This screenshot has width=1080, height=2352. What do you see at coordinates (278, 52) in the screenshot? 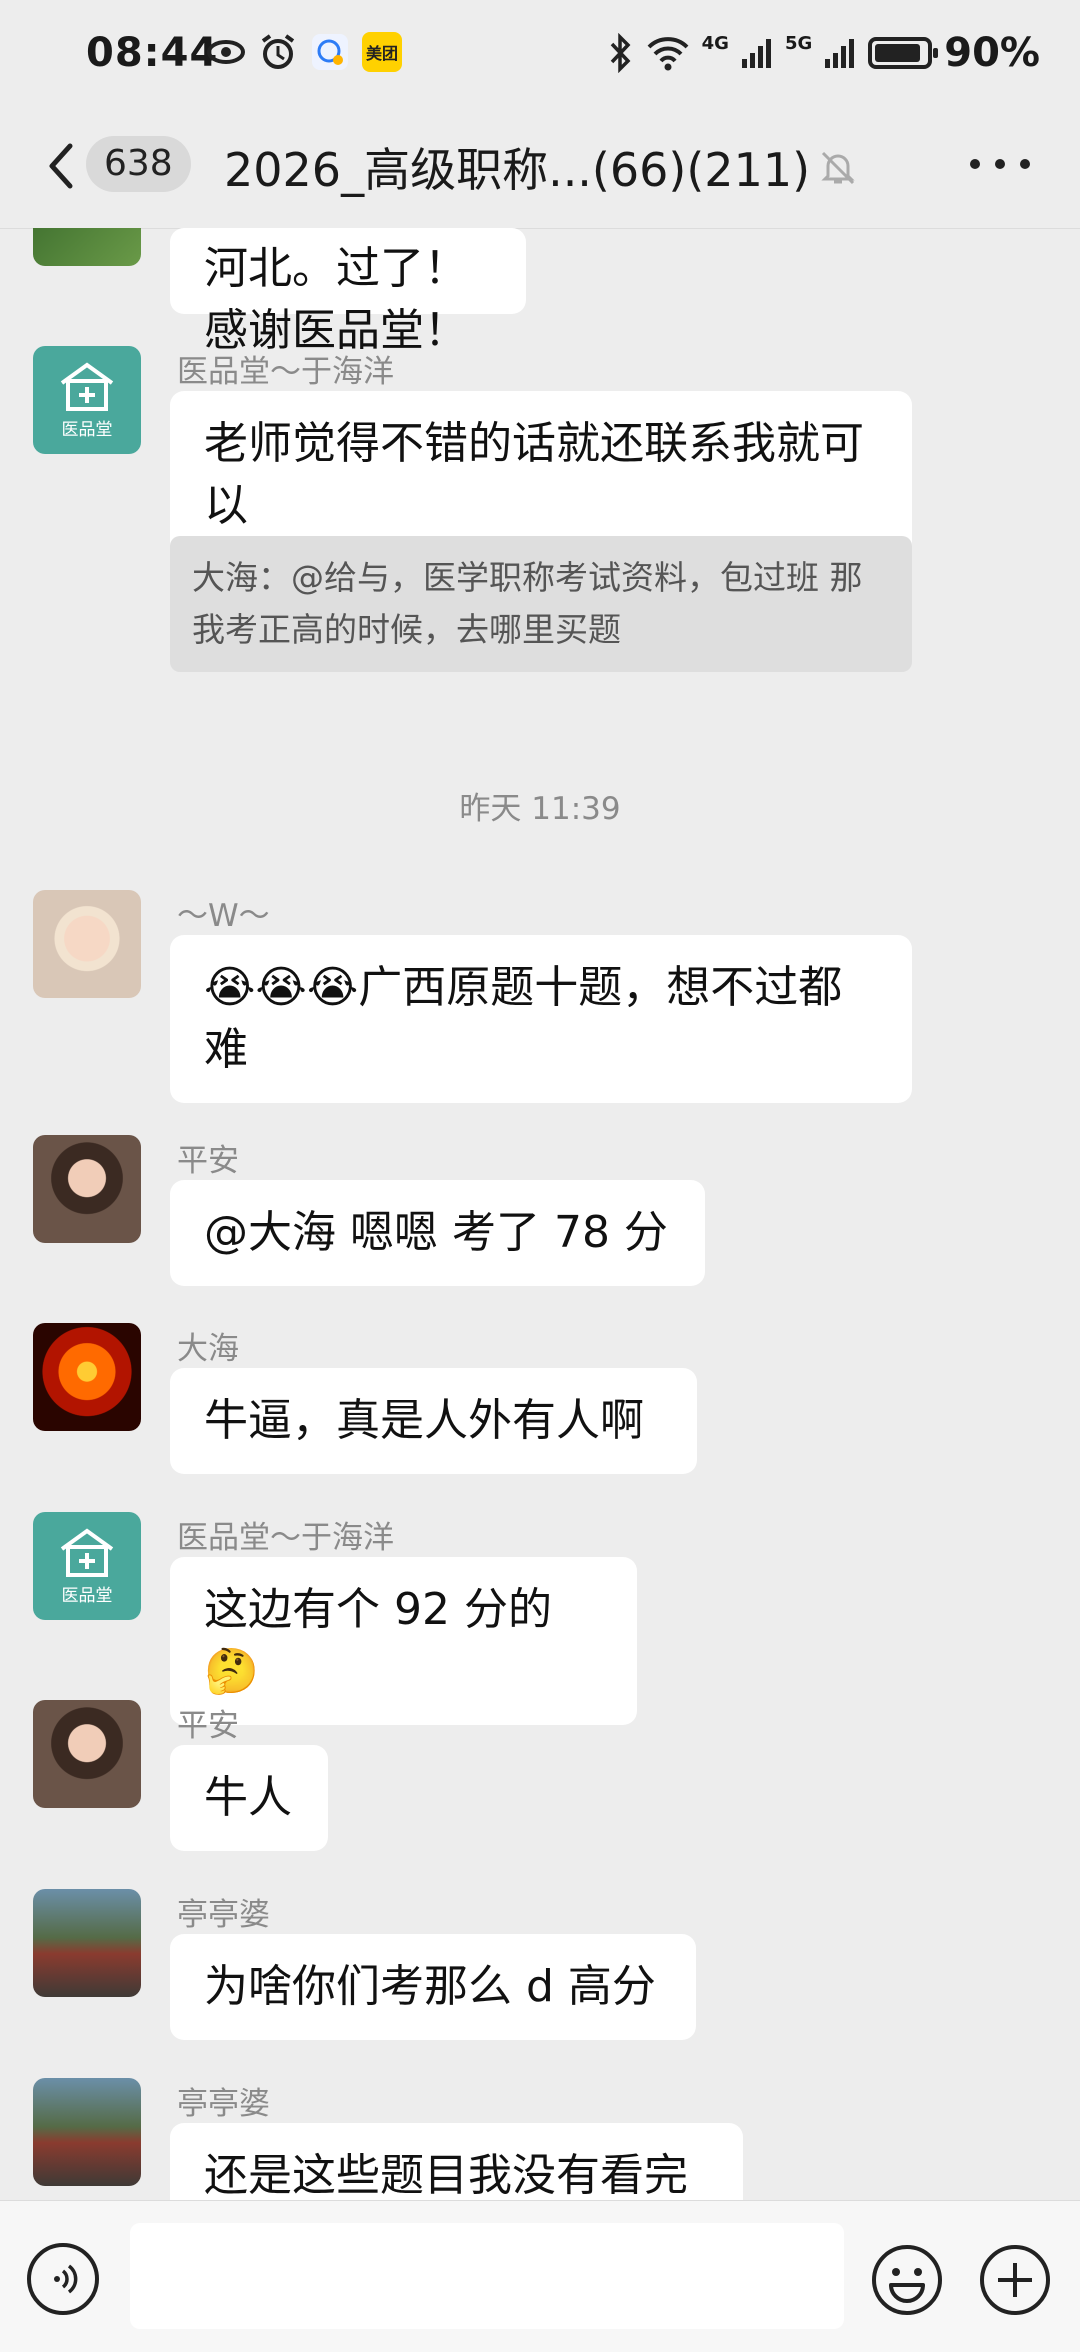
I see `alarm-icon` at bounding box center [278, 52].